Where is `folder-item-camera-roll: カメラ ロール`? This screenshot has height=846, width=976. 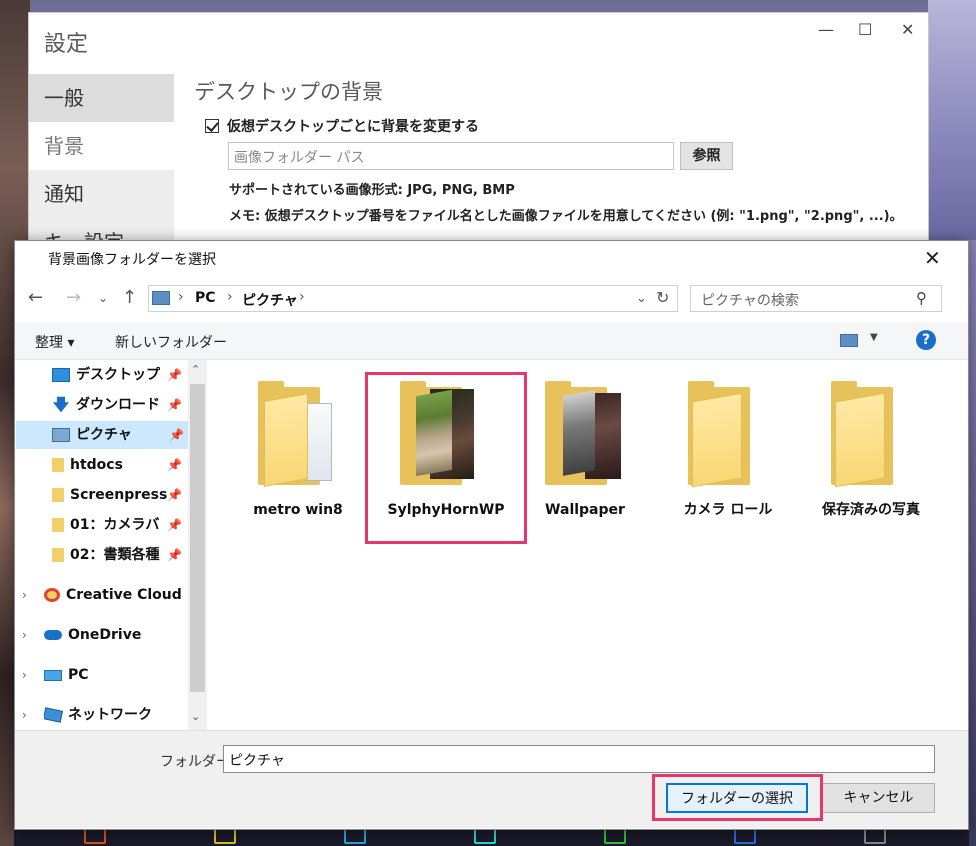 folder-item-camera-roll: カメラ ロール is located at coordinates (728, 452).